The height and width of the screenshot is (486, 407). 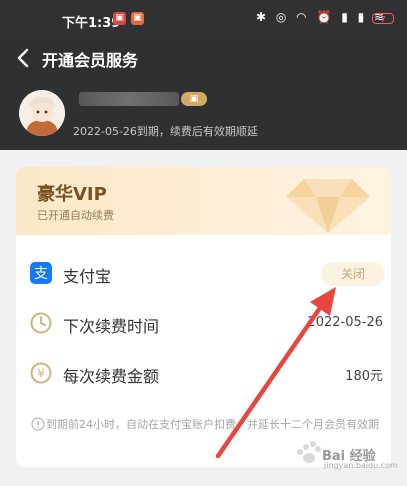 I want to click on status-bar: 下午1:39 ▣ ▣ ✱ ◎ ◠ ⏰ ▮ ▮ ≋ 7, so click(x=203, y=19).